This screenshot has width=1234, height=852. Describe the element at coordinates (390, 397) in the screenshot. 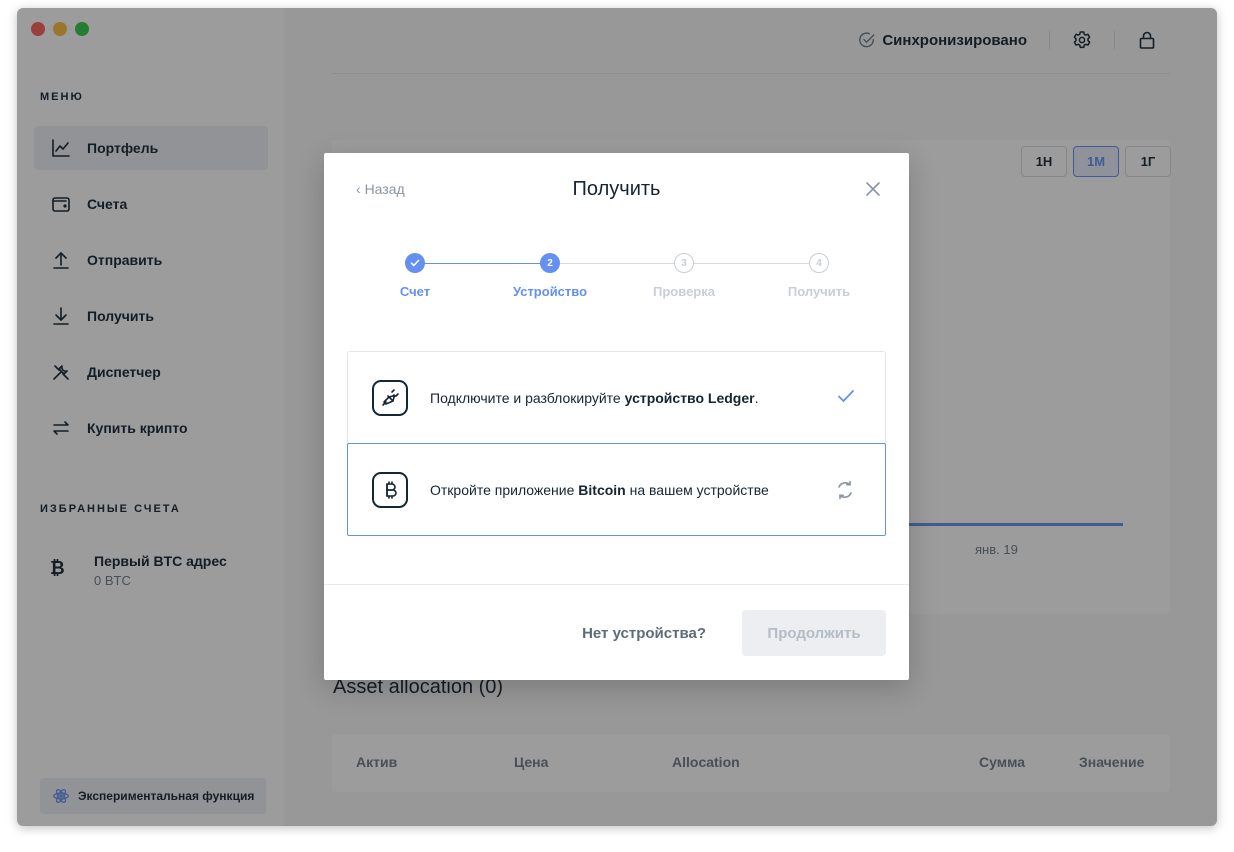

I see `usb-plug-icon` at that location.